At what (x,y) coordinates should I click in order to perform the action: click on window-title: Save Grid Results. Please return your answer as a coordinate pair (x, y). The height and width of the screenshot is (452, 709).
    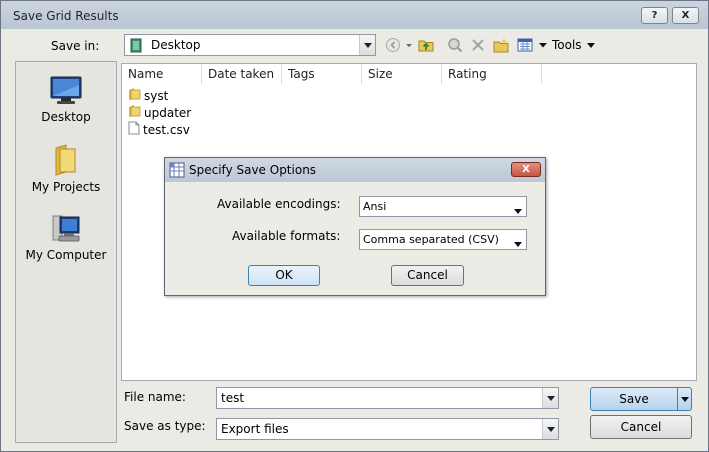
    Looking at the image, I should click on (66, 16).